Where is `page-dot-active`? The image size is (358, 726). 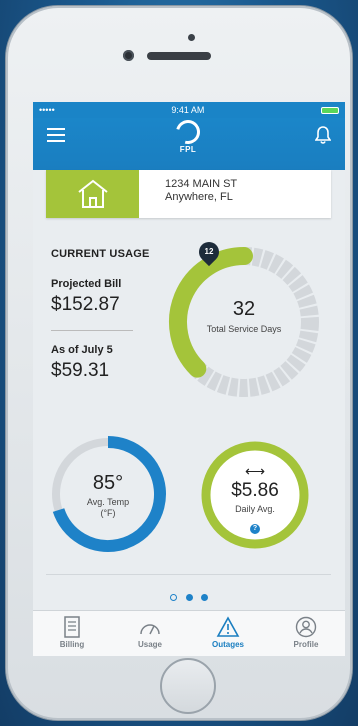 page-dot-active is located at coordinates (189, 597).